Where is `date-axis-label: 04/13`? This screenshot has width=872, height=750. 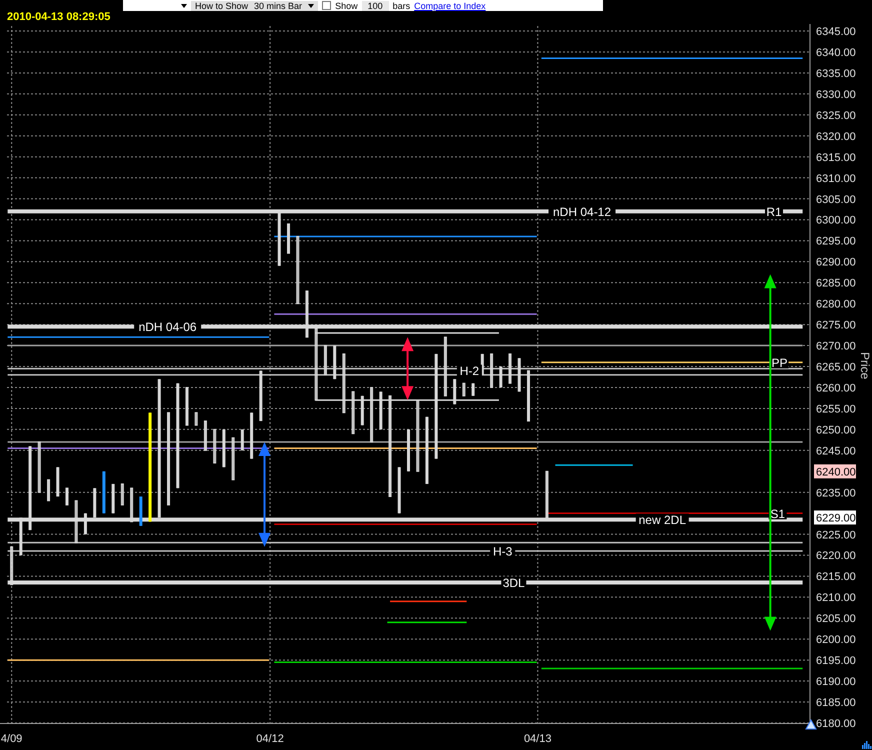
date-axis-label: 04/13 is located at coordinates (538, 739).